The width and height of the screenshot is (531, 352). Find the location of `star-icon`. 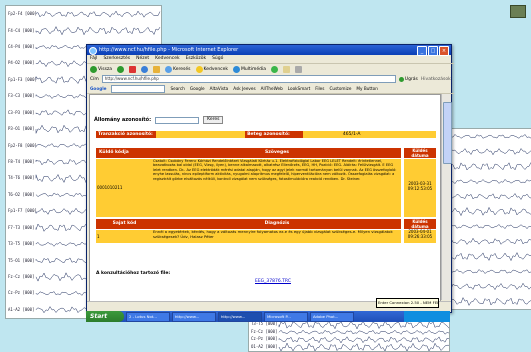

star-icon is located at coordinates (199, 69).